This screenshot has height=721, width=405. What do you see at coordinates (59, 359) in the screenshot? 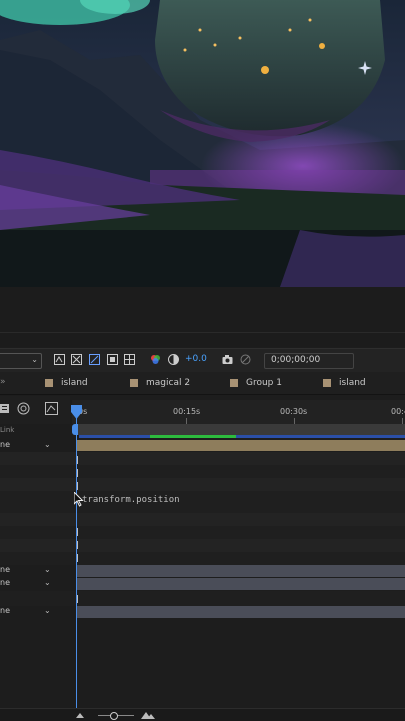
I see `draft-3d-icon` at bounding box center [59, 359].